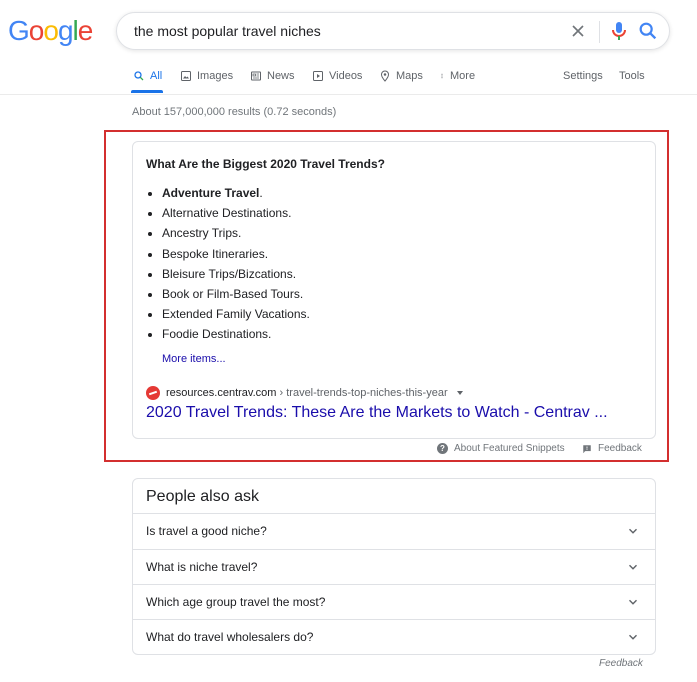 The image size is (697, 682). I want to click on search-divider, so click(599, 32).